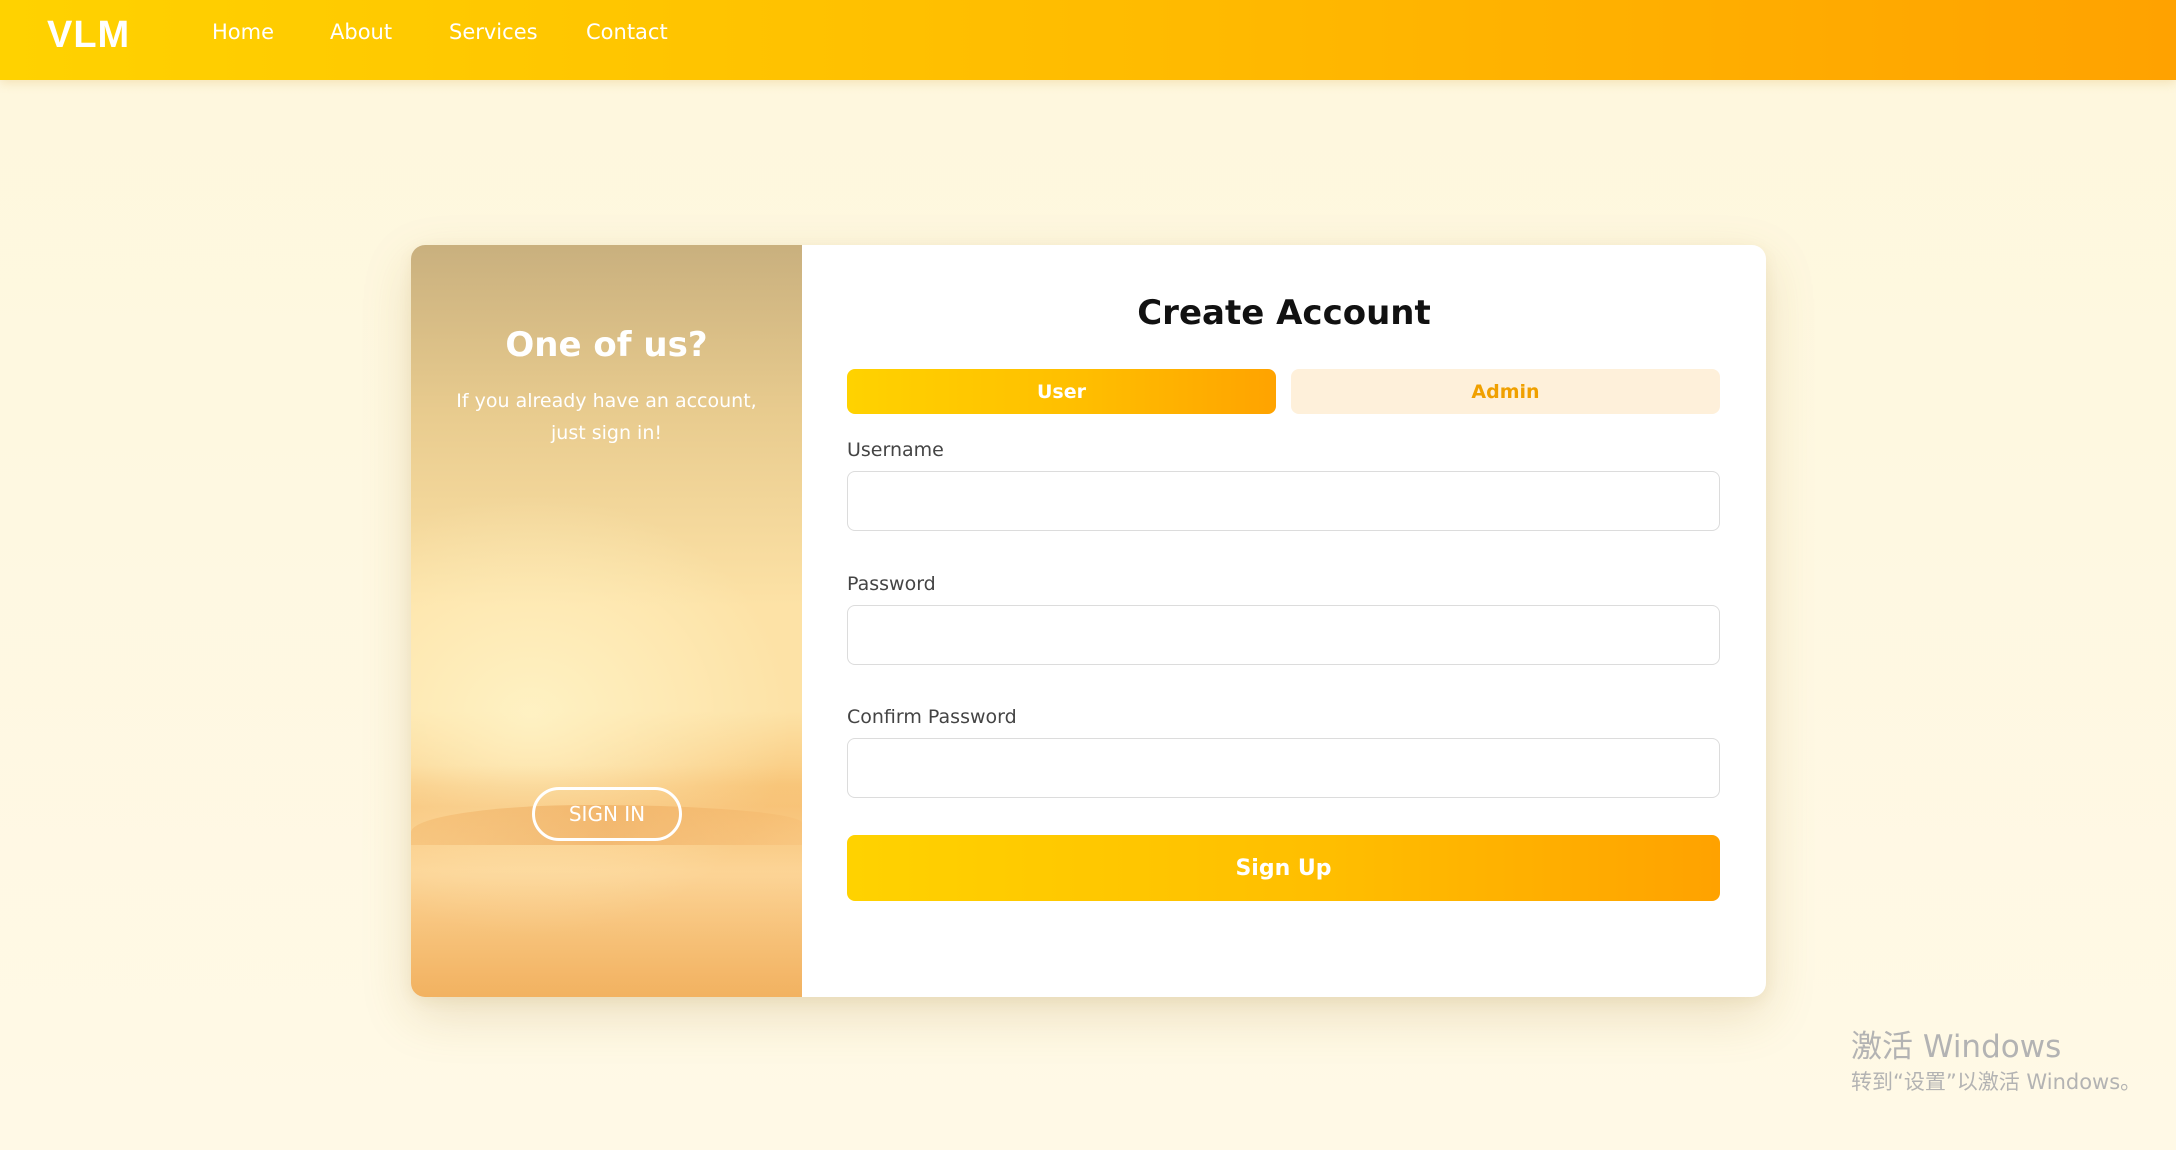 This screenshot has width=2176, height=1150. What do you see at coordinates (1956, 1047) in the screenshot?
I see `watermark-line-1: 激活 Windows` at bounding box center [1956, 1047].